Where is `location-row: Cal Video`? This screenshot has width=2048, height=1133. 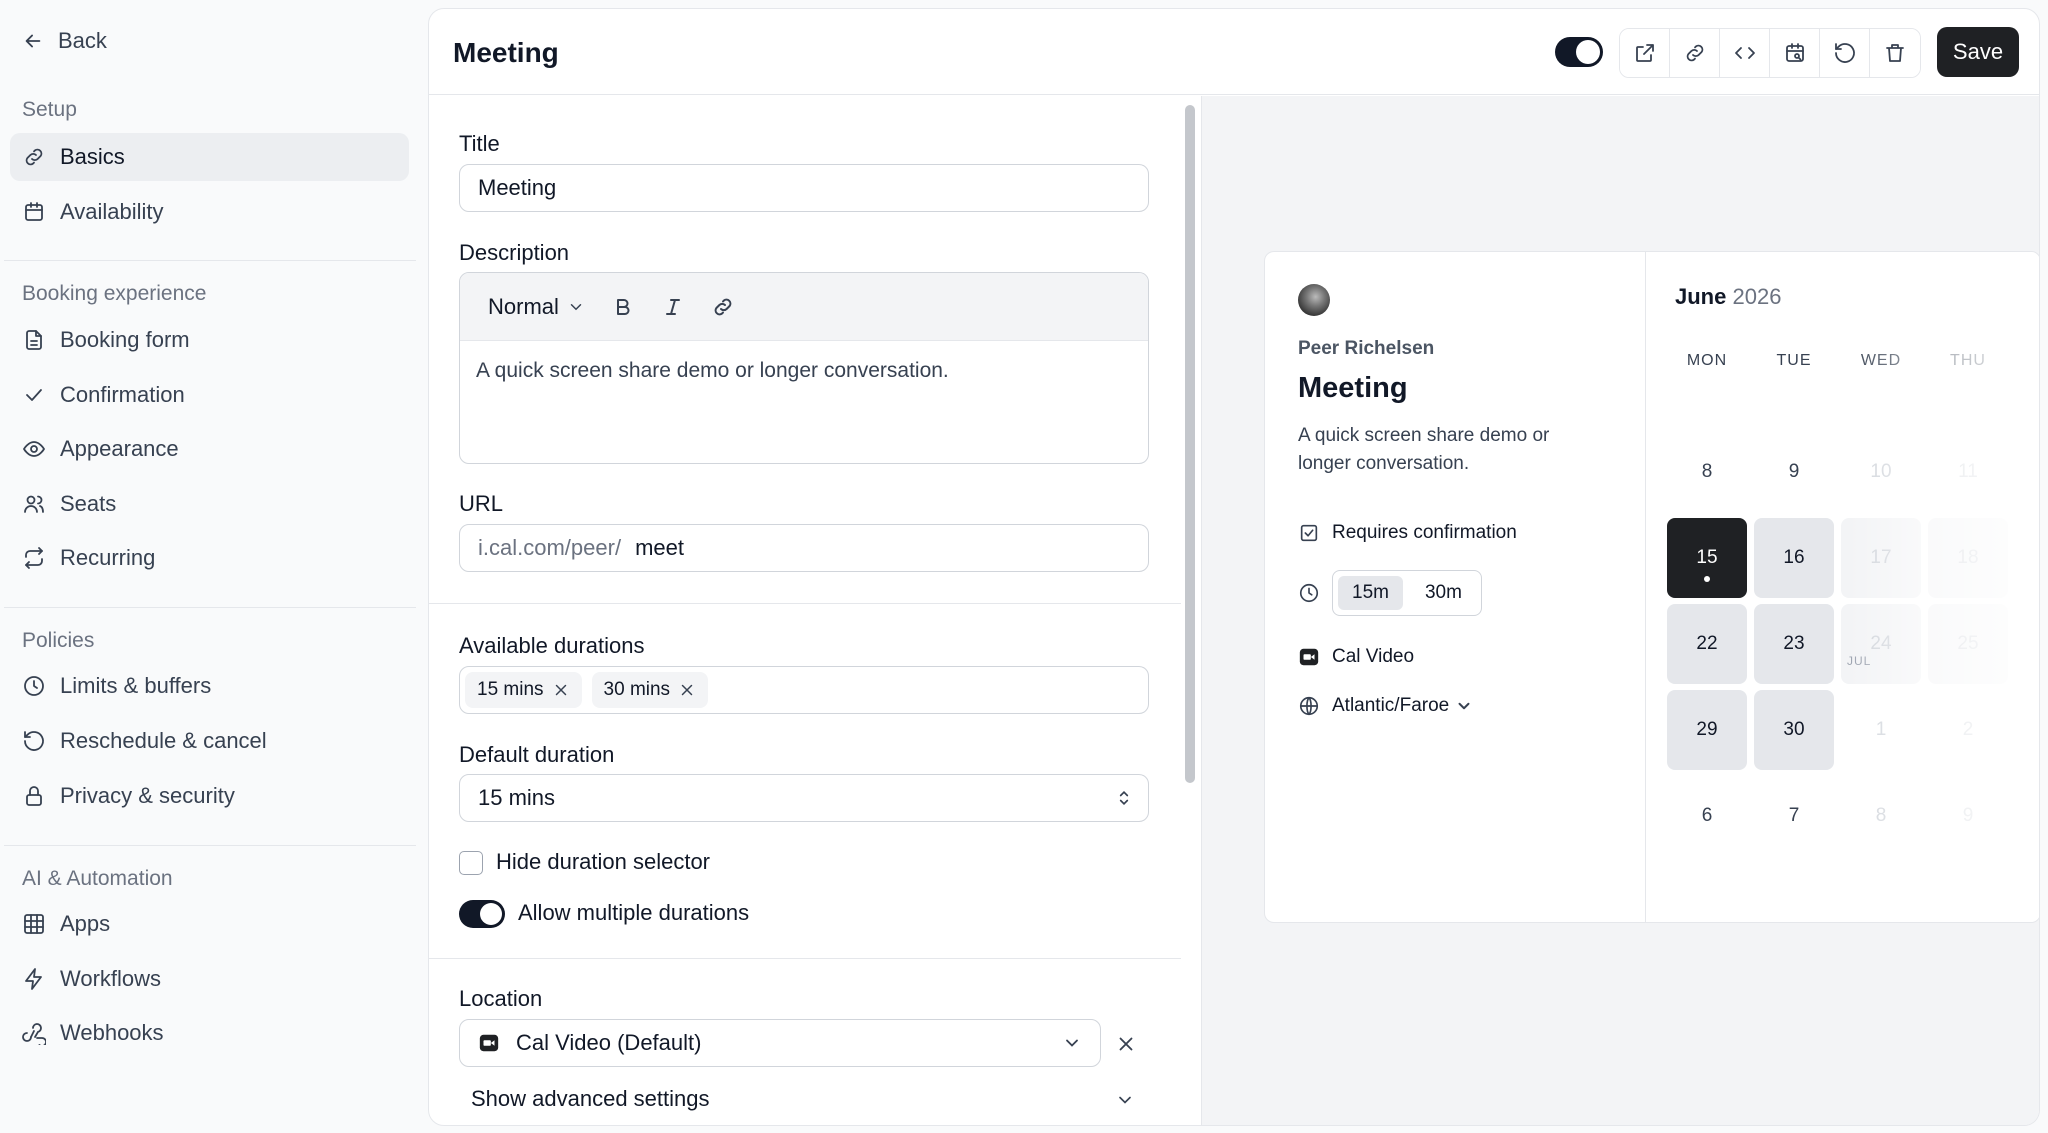 location-row: Cal Video is located at coordinates (1356, 657).